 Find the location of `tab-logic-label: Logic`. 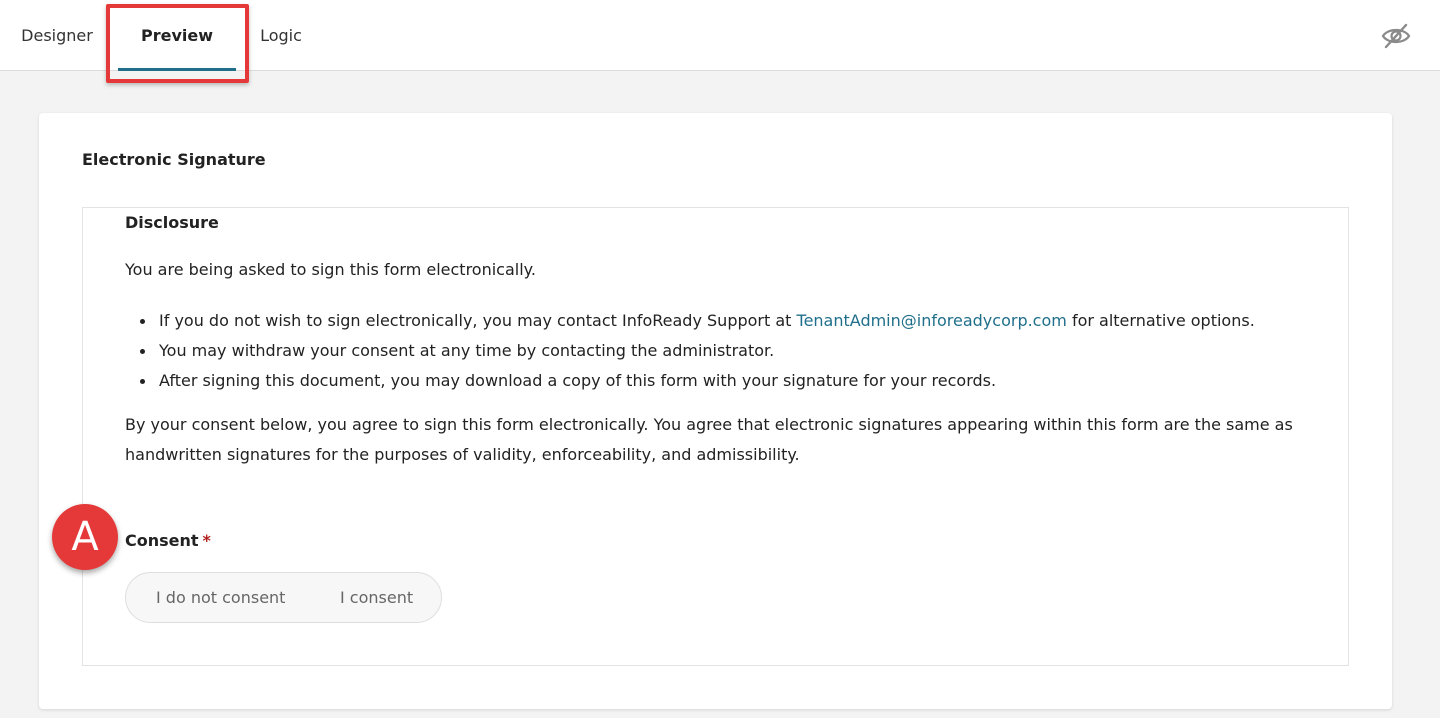

tab-logic-label: Logic is located at coordinates (281, 35).